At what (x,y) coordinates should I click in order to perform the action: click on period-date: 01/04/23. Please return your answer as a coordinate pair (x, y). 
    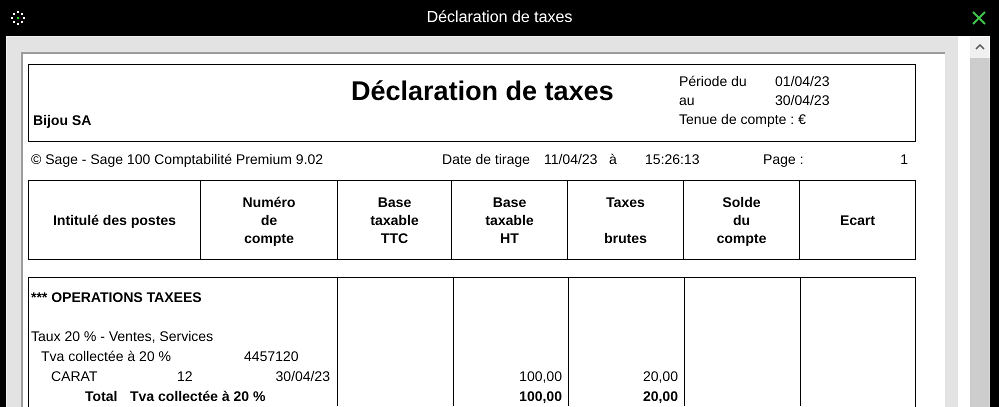
    Looking at the image, I should click on (802, 82).